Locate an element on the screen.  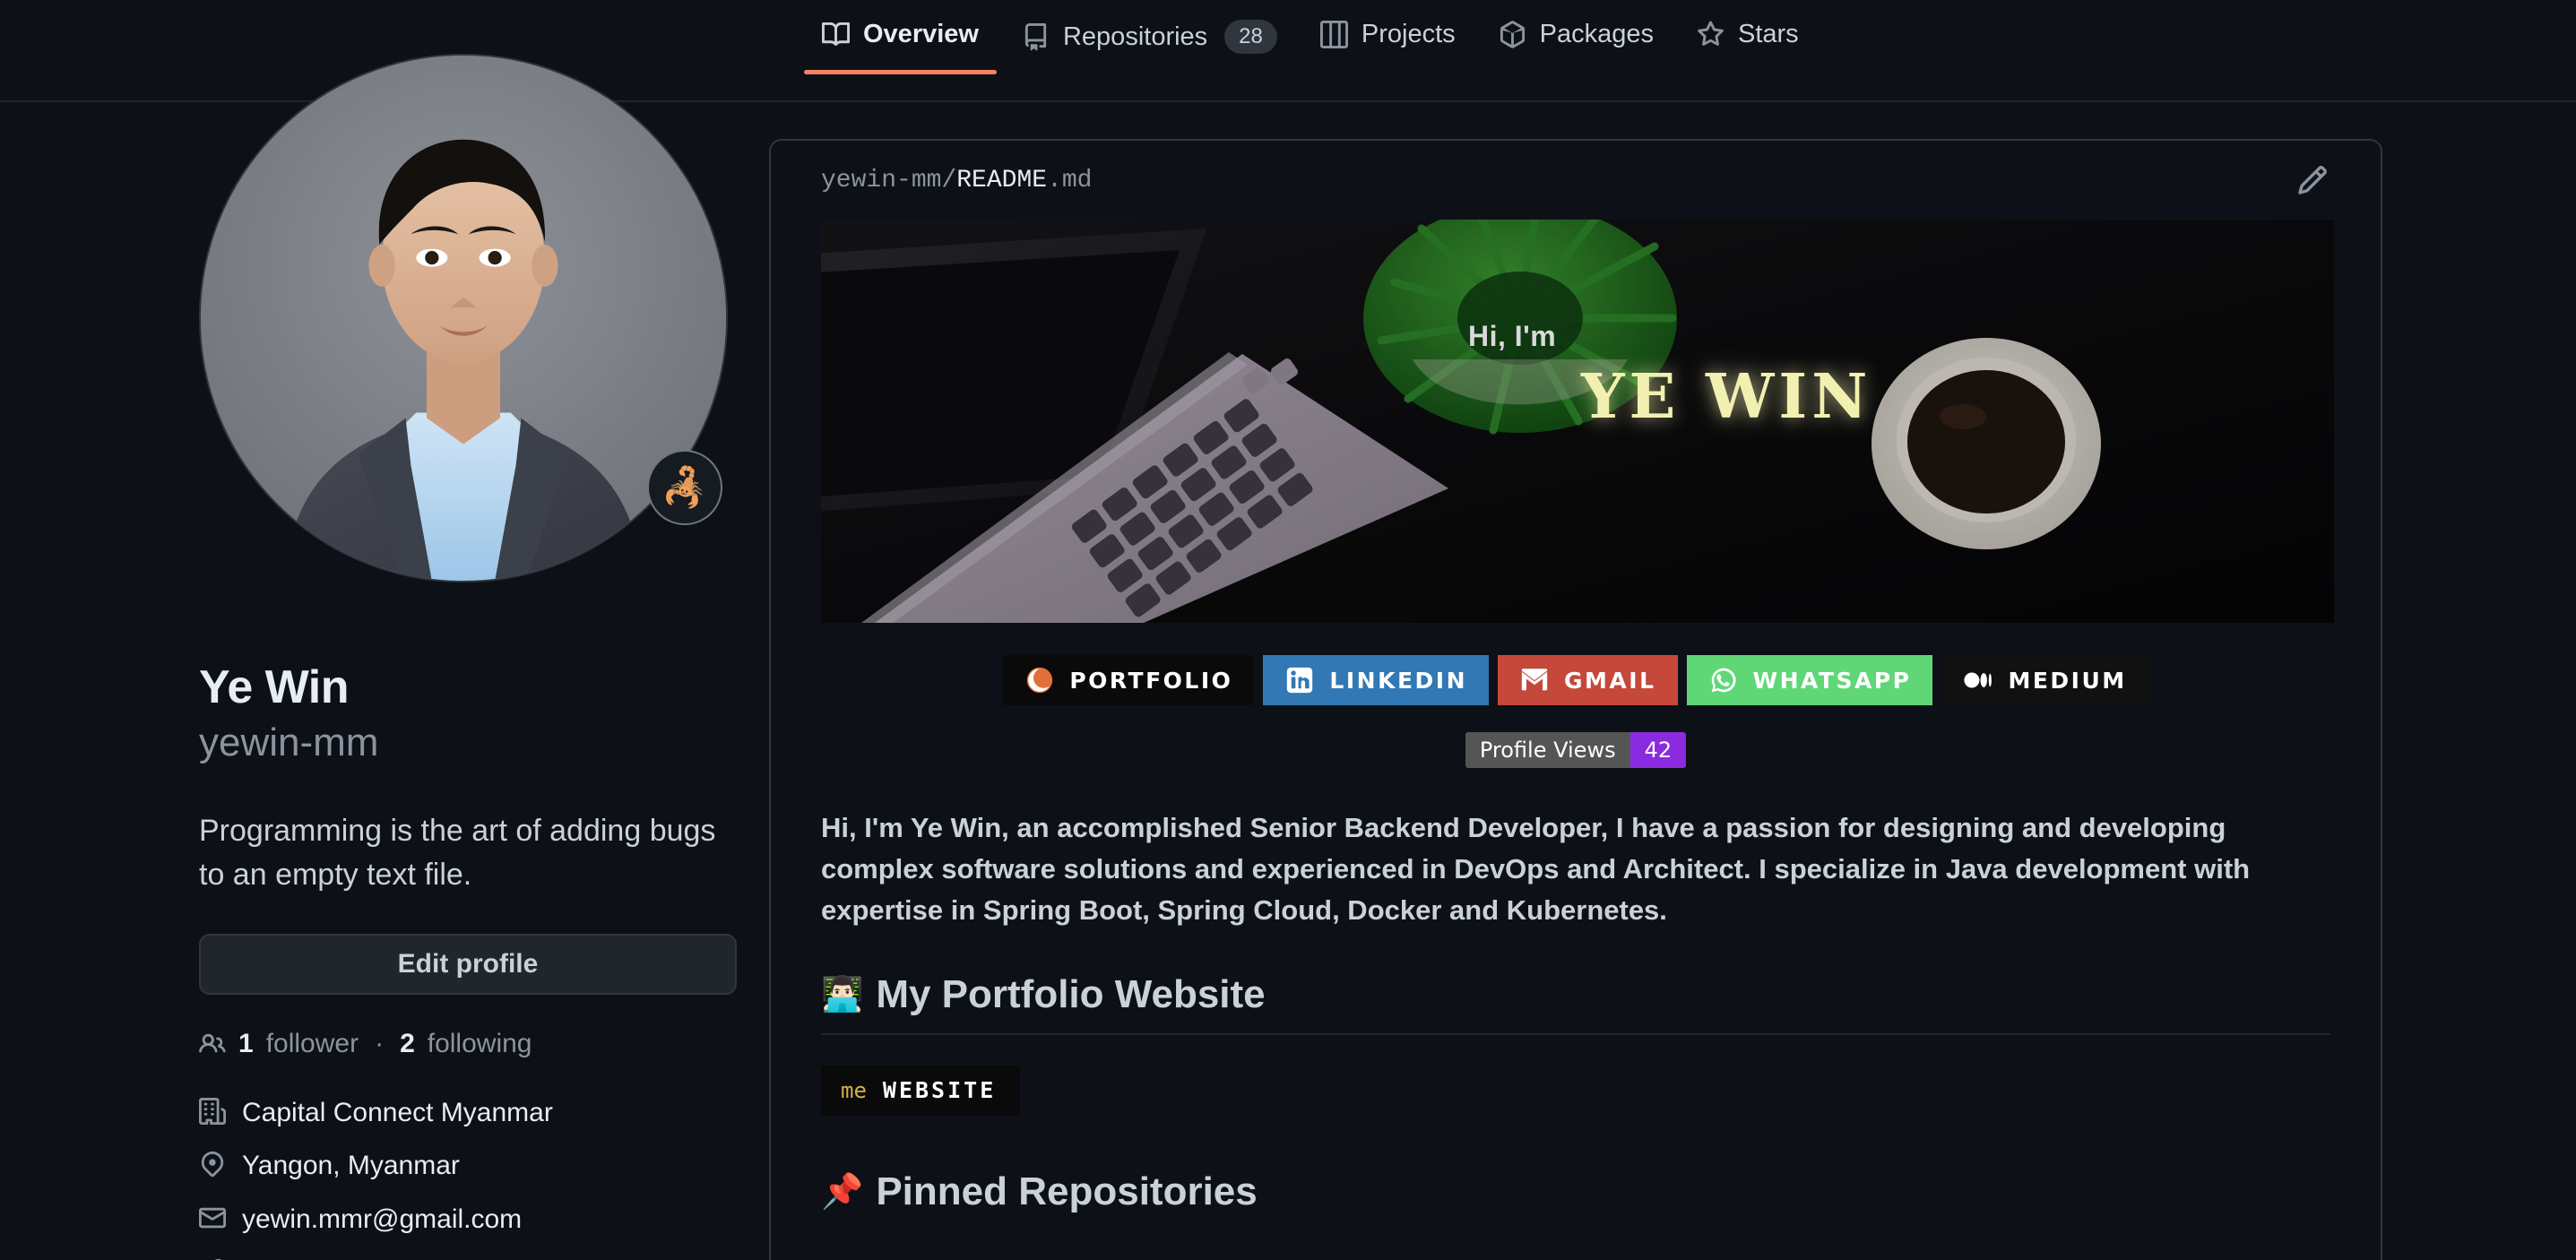
following-label: following is located at coordinates (479, 1043).